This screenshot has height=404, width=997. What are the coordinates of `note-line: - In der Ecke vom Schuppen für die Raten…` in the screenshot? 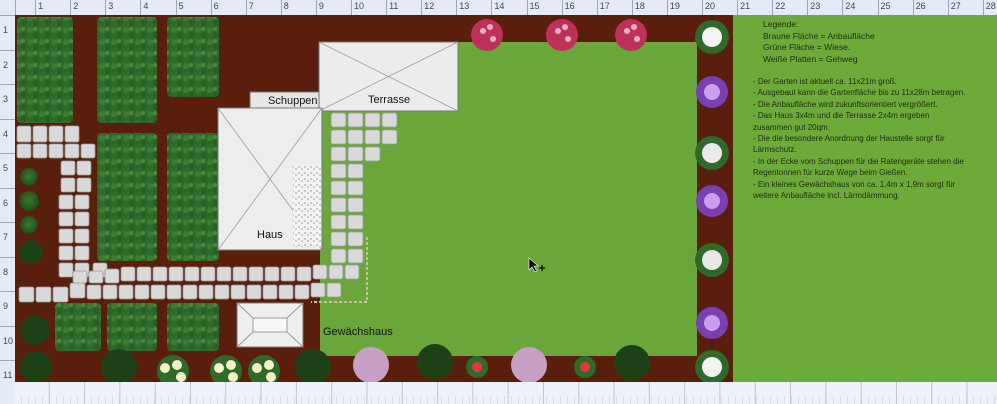 It's located at (858, 161).